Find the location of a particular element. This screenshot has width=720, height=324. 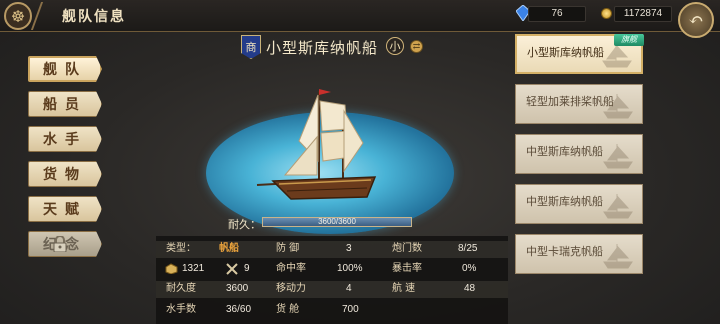

type-value: 帆船 is located at coordinates (229, 248).